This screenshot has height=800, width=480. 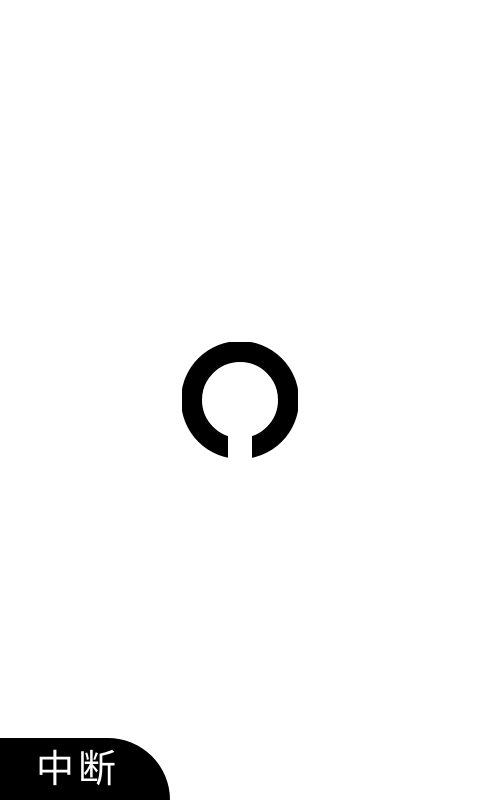 I want to click on loading-ring-icon, so click(x=240, y=401).